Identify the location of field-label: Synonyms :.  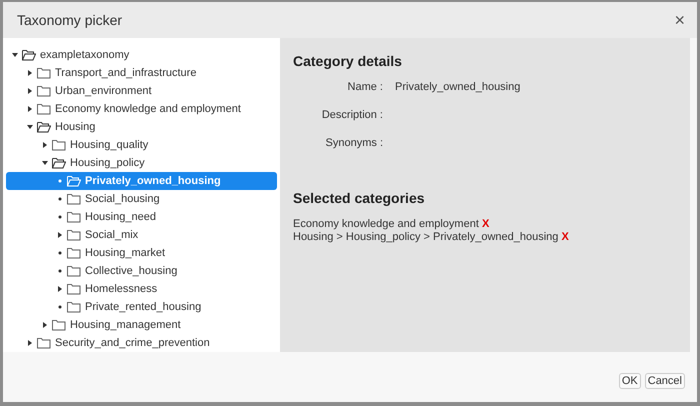
(353, 143).